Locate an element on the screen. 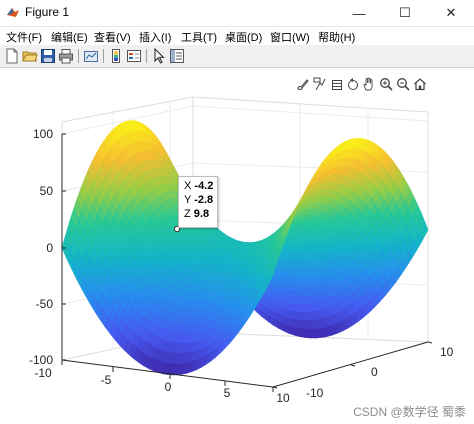  z-tick-label: 50 is located at coordinates (47, 191).